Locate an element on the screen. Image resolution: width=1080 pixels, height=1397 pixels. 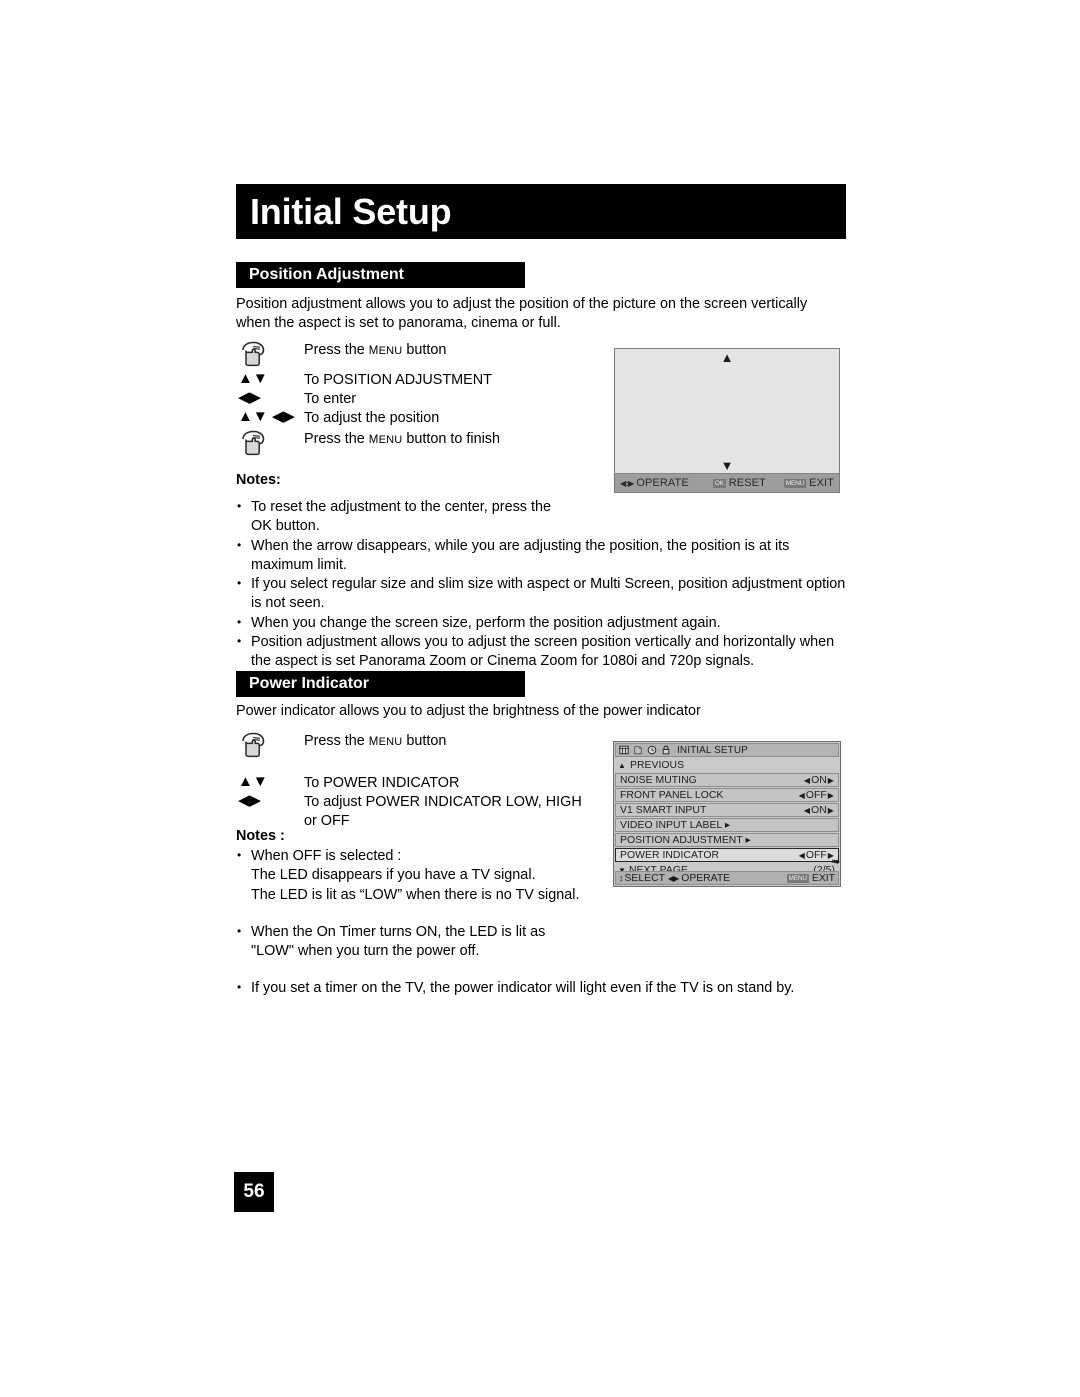
step-label: To POSITION ADJUSTMENT is located at coordinates (398, 380).